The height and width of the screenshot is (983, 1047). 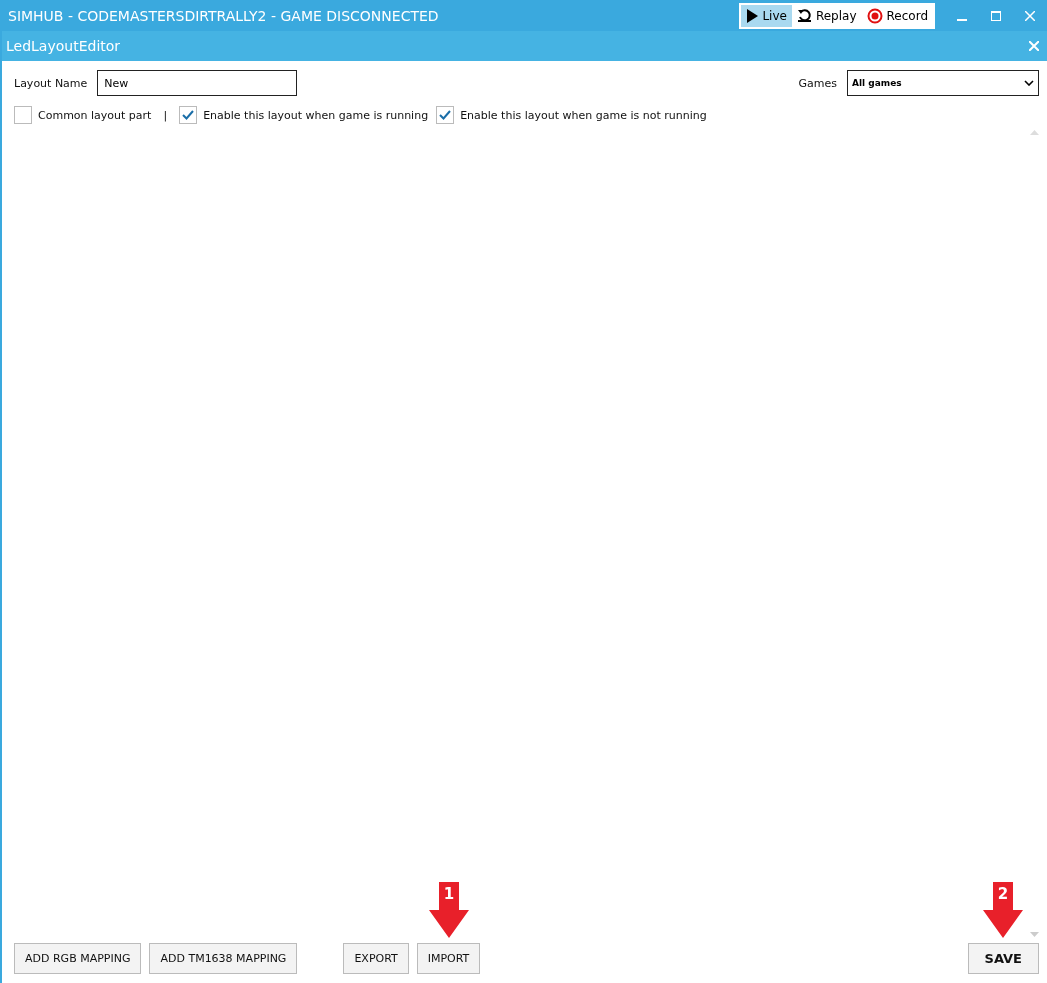 What do you see at coordinates (943, 83) in the screenshot?
I see `games-dropdown: All games` at bounding box center [943, 83].